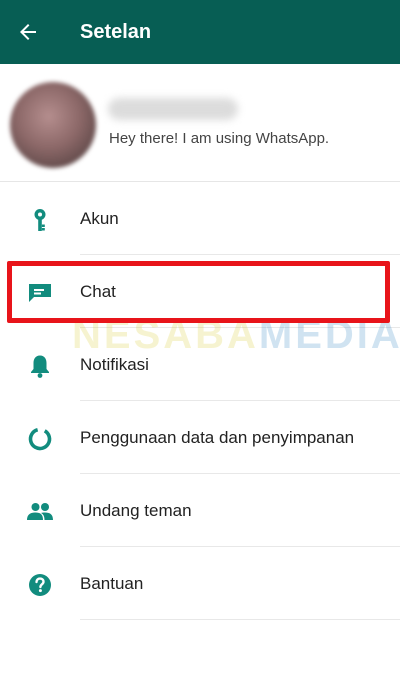 This screenshot has height=680, width=400. What do you see at coordinates (40, 585) in the screenshot?
I see `help-icon` at bounding box center [40, 585].